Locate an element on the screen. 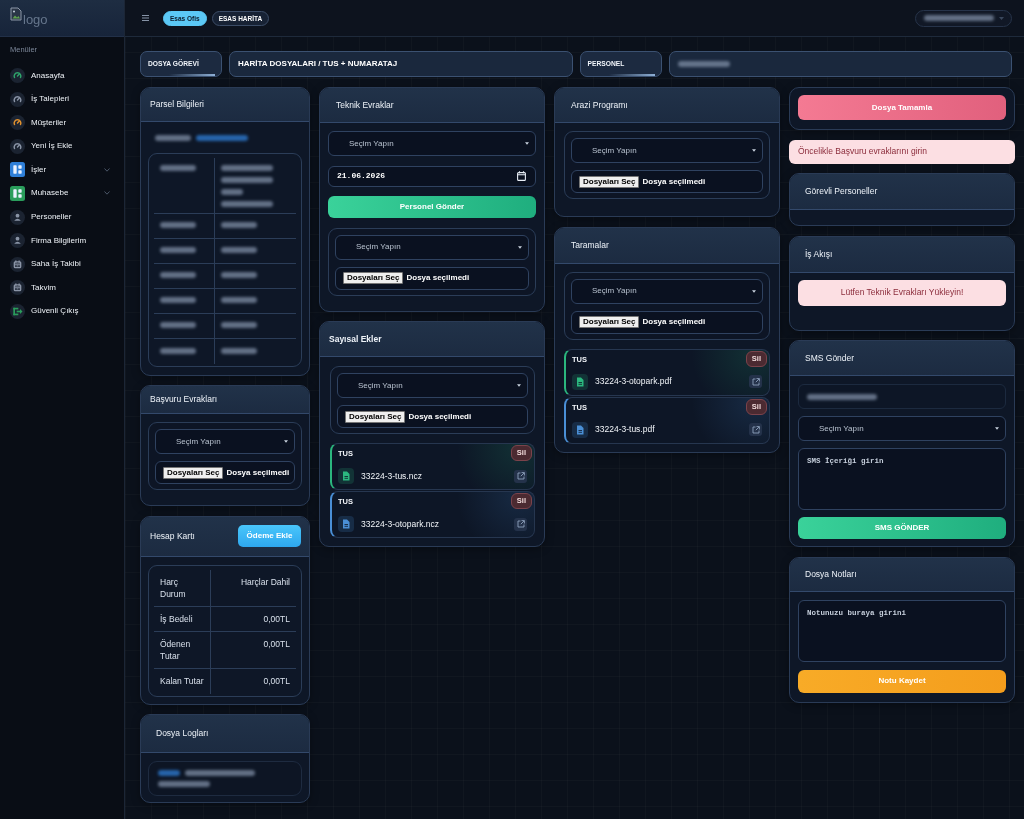 The image size is (1024, 819). table-cell: Harç Durum is located at coordinates (182, 588).